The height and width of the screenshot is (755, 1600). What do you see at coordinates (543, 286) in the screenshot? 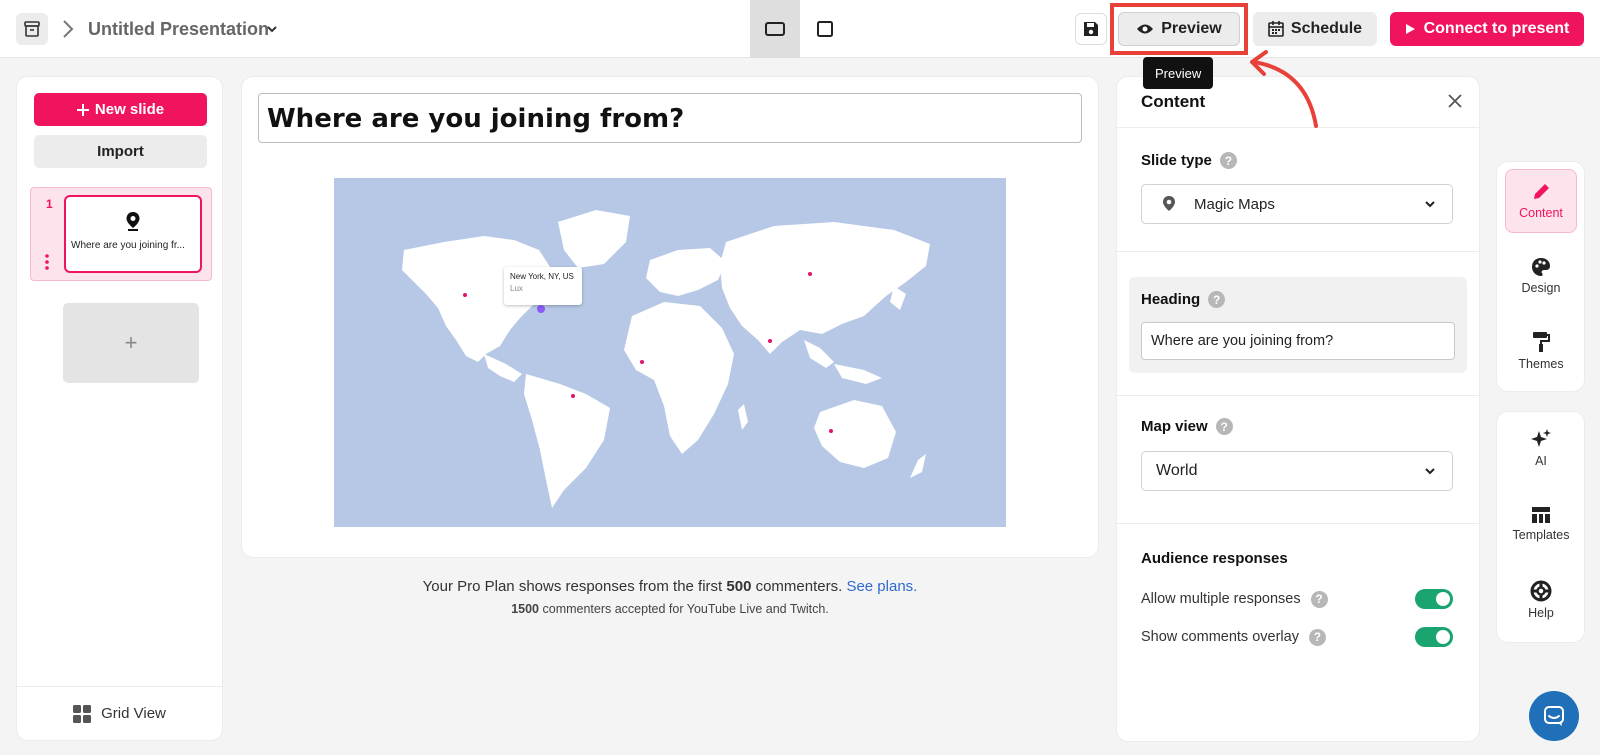
I see `map-location-tooltip: New York, NY, US Lux` at bounding box center [543, 286].